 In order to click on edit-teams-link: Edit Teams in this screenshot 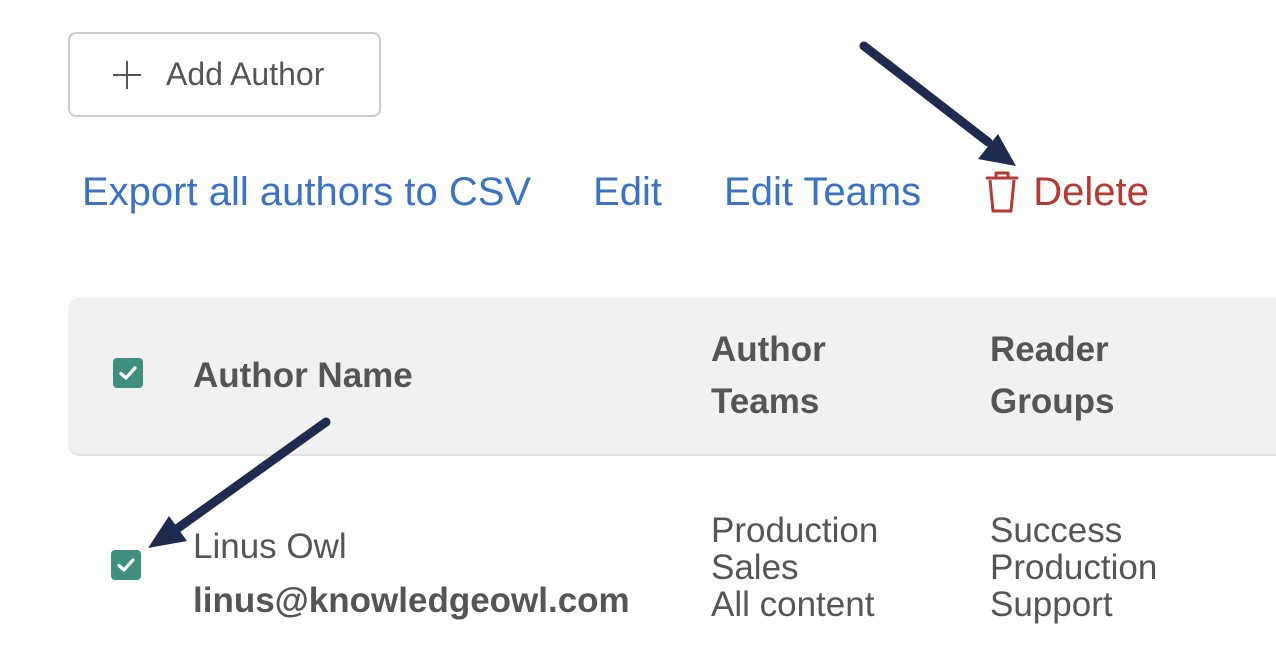, I will do `click(822, 192)`.